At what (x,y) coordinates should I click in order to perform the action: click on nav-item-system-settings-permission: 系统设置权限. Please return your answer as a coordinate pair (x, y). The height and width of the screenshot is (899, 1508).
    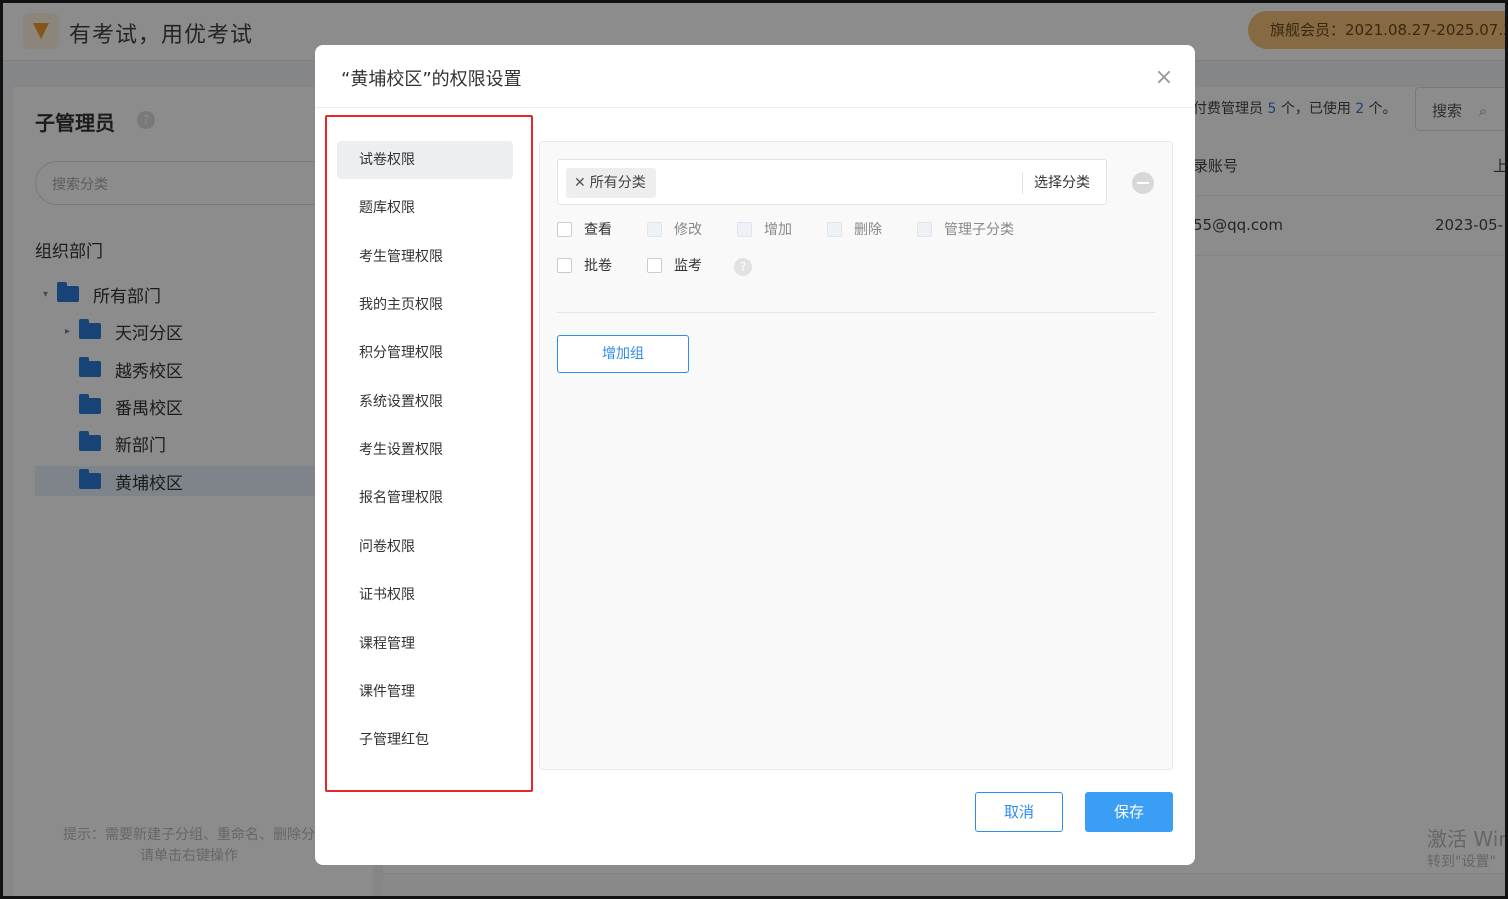
    Looking at the image, I should click on (425, 402).